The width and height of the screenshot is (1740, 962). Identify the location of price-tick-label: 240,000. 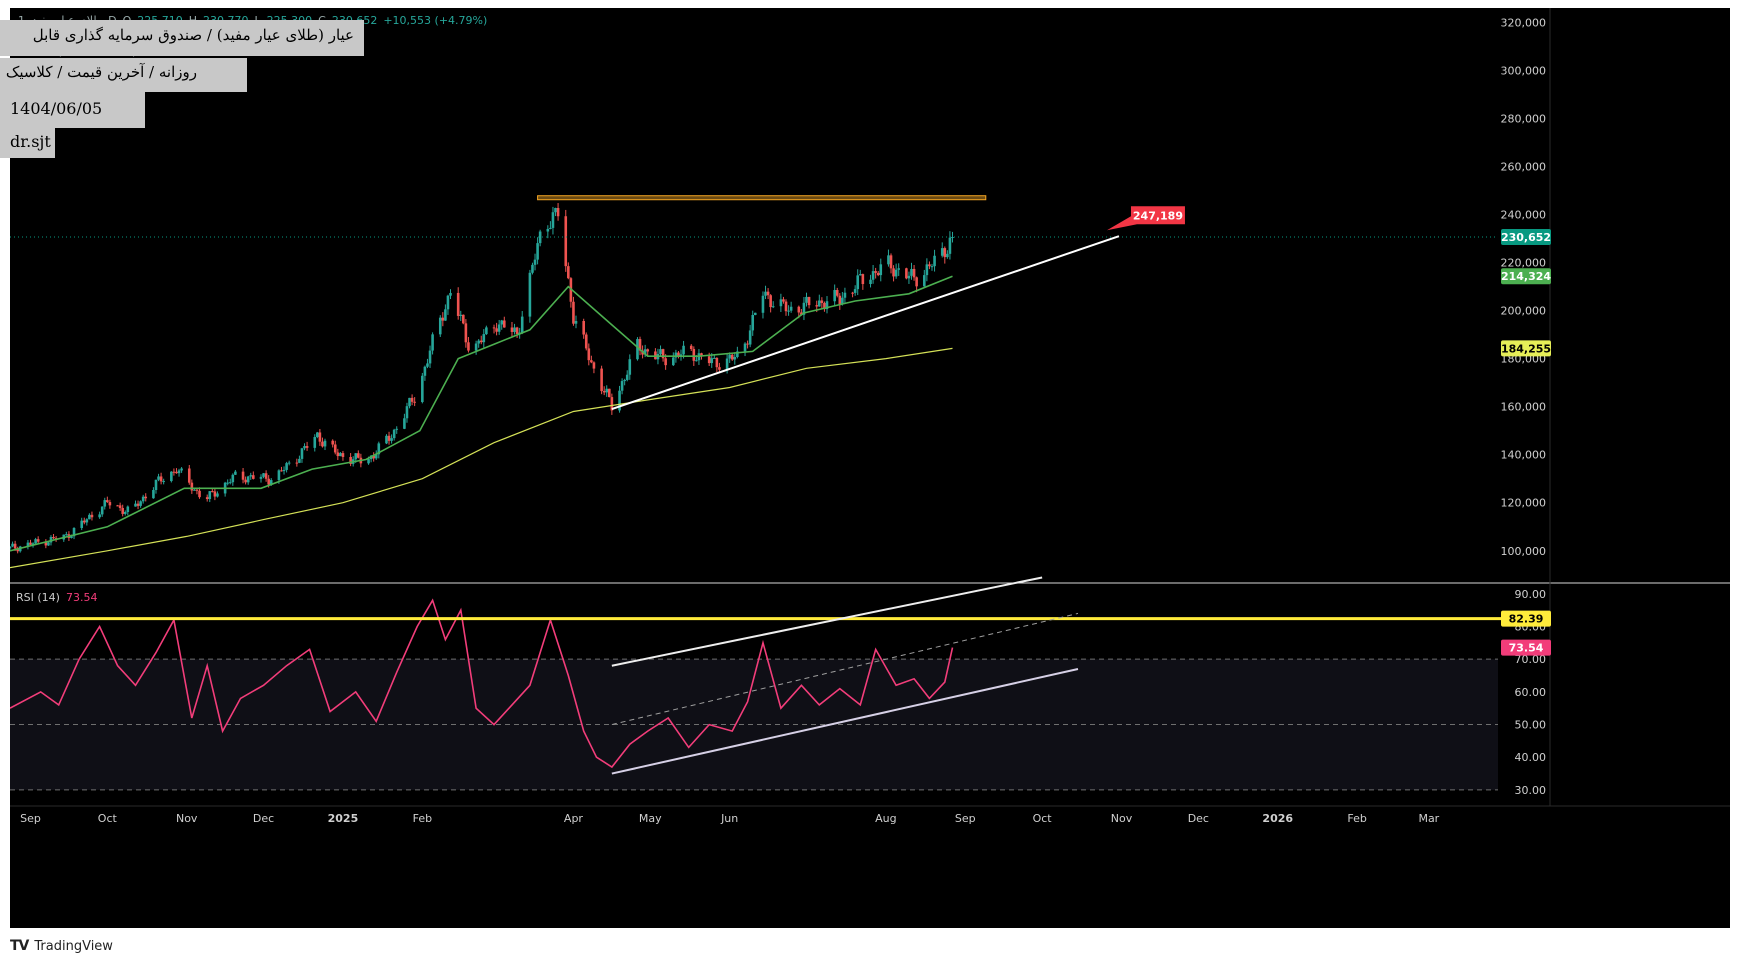
(1524, 215).